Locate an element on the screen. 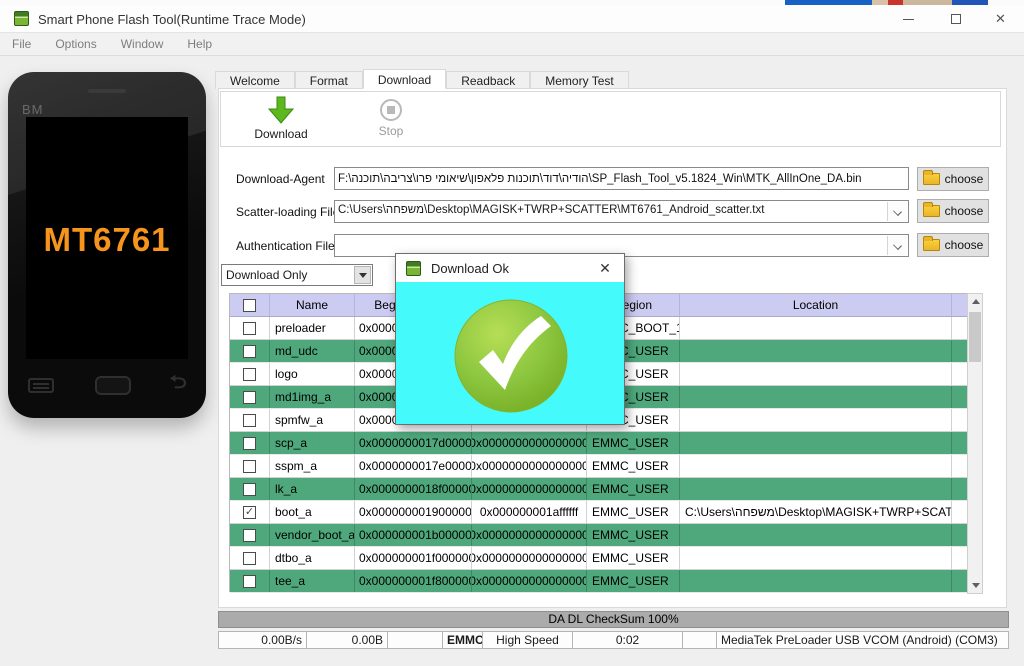  cell-name: md1img_a is located at coordinates (312, 397).